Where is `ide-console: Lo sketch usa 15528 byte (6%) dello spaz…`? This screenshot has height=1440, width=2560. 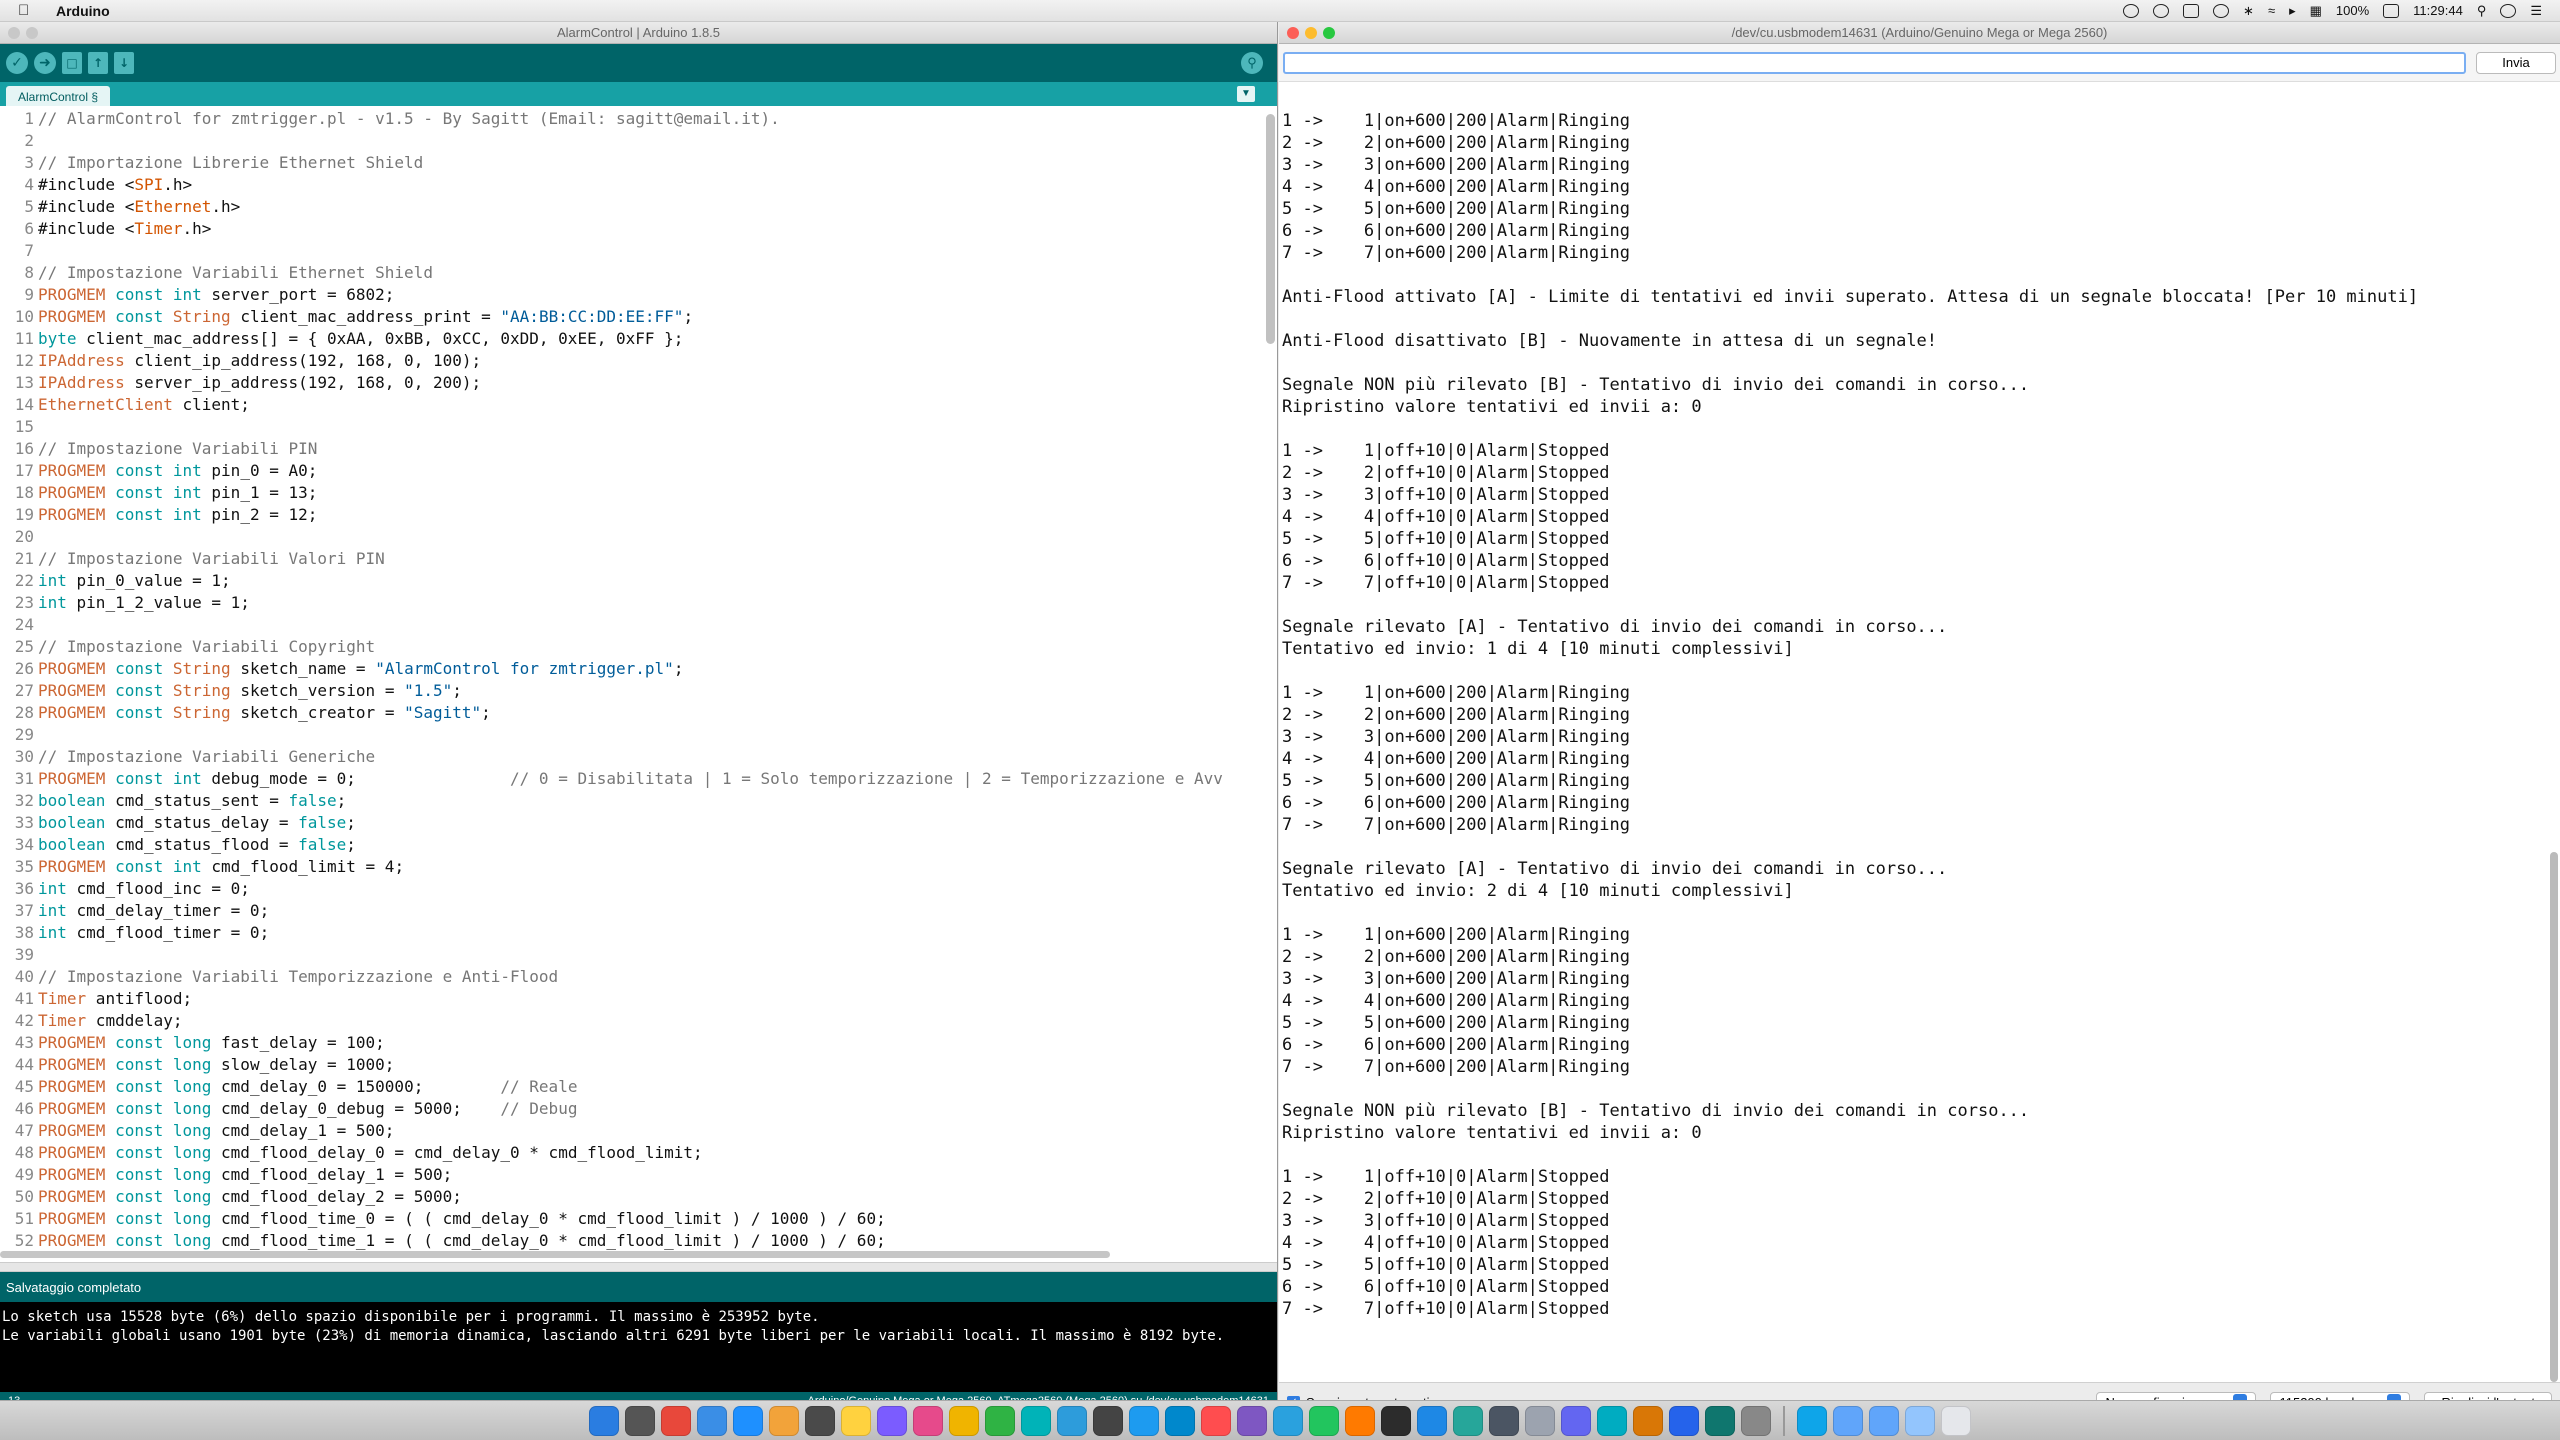 ide-console: Lo sketch usa 15528 byte (6%) dello spaz… is located at coordinates (638, 1347).